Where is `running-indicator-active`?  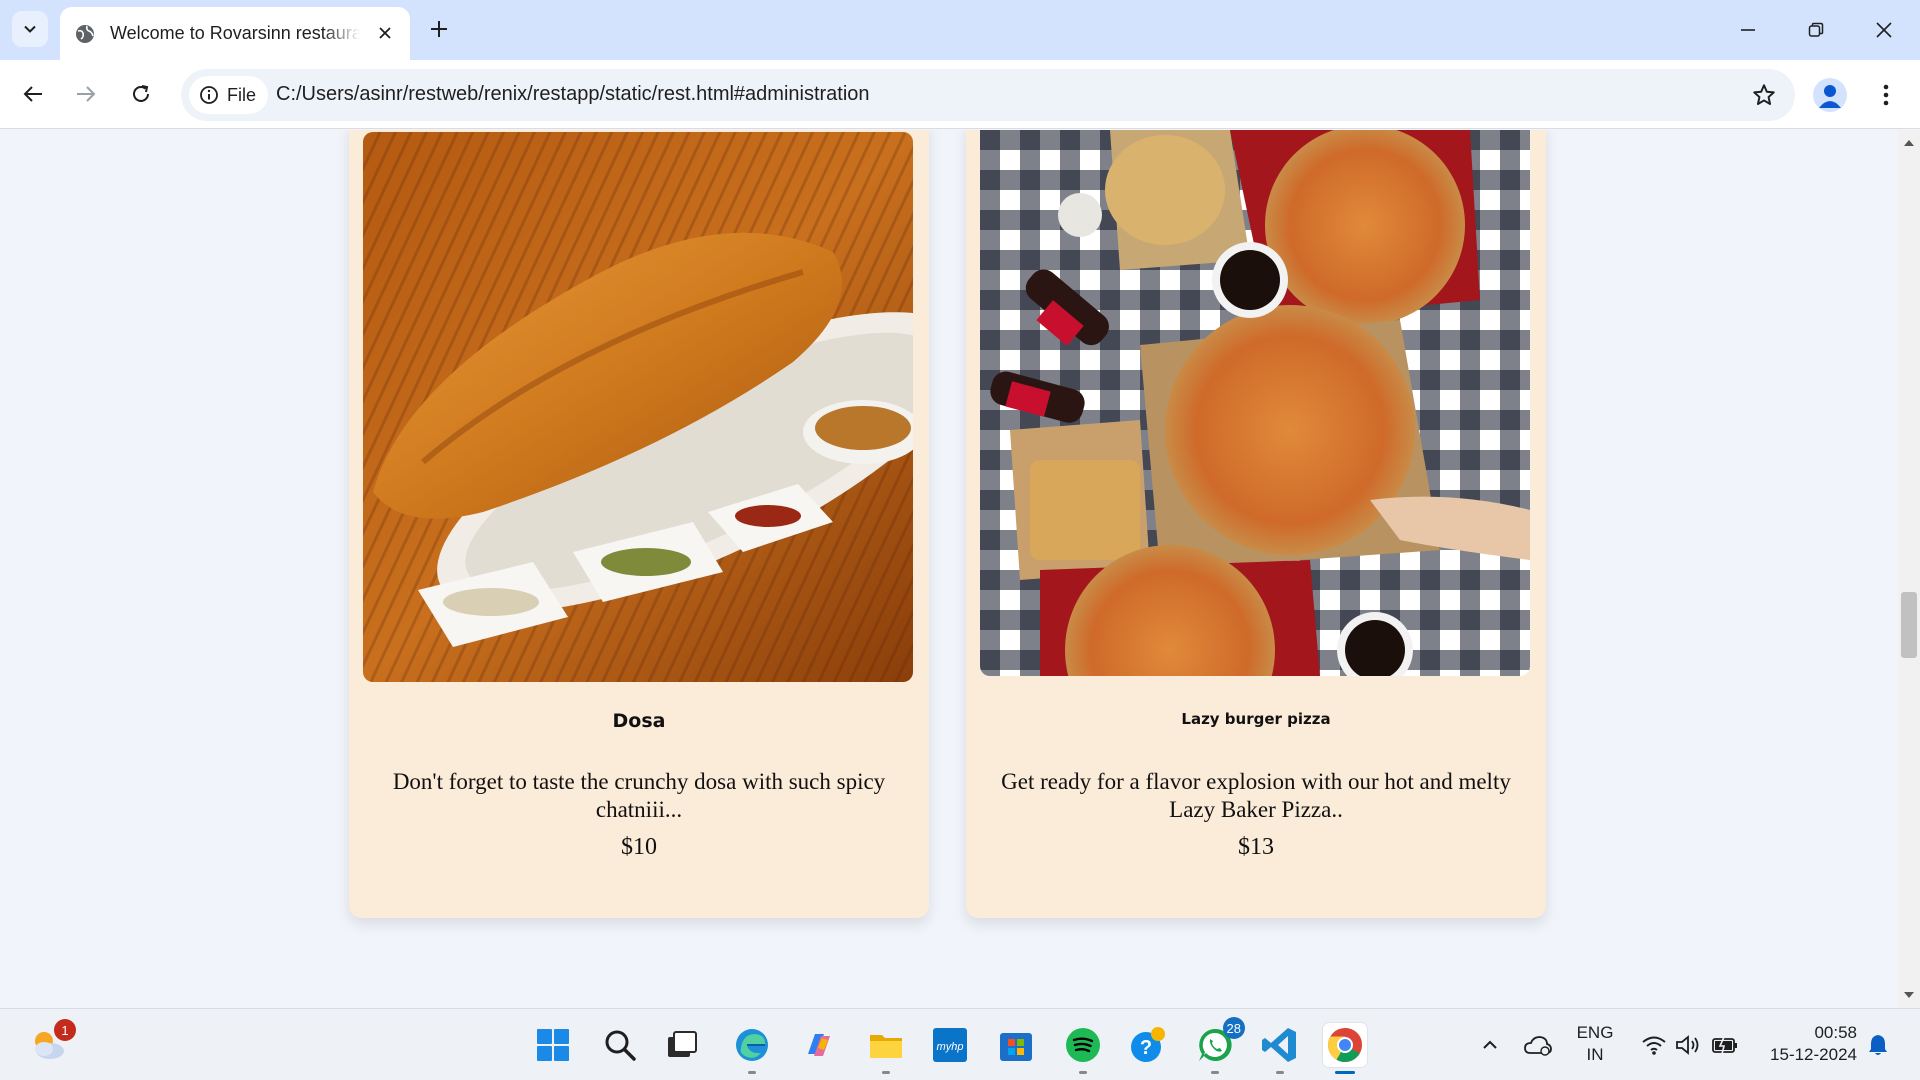
running-indicator-active is located at coordinates (1345, 1072).